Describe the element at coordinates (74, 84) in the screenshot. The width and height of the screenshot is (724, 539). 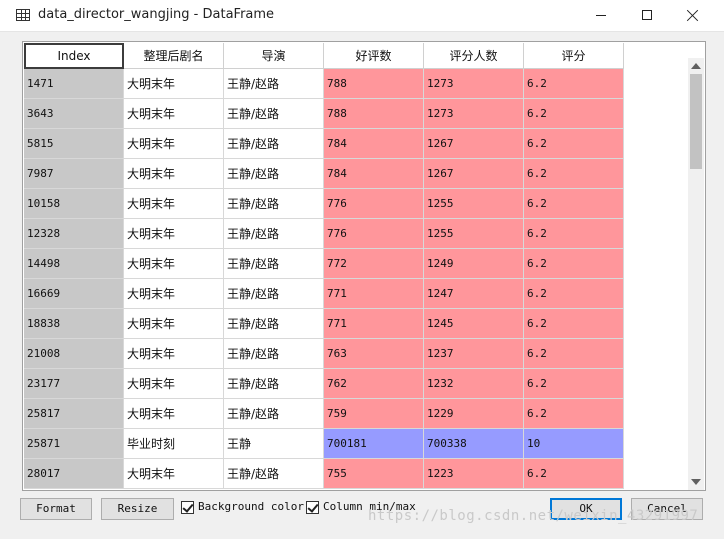
I see `table-cell-index: 1471` at that location.